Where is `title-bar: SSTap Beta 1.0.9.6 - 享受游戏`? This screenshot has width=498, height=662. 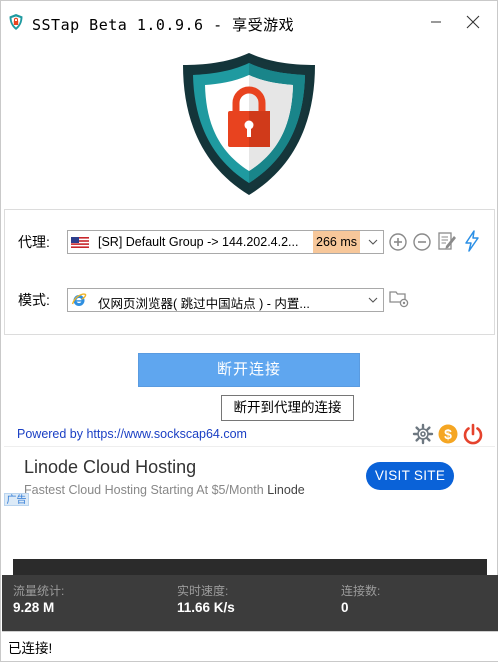 title-bar: SSTap Beta 1.0.9.6 - 享受游戏 is located at coordinates (249, 22).